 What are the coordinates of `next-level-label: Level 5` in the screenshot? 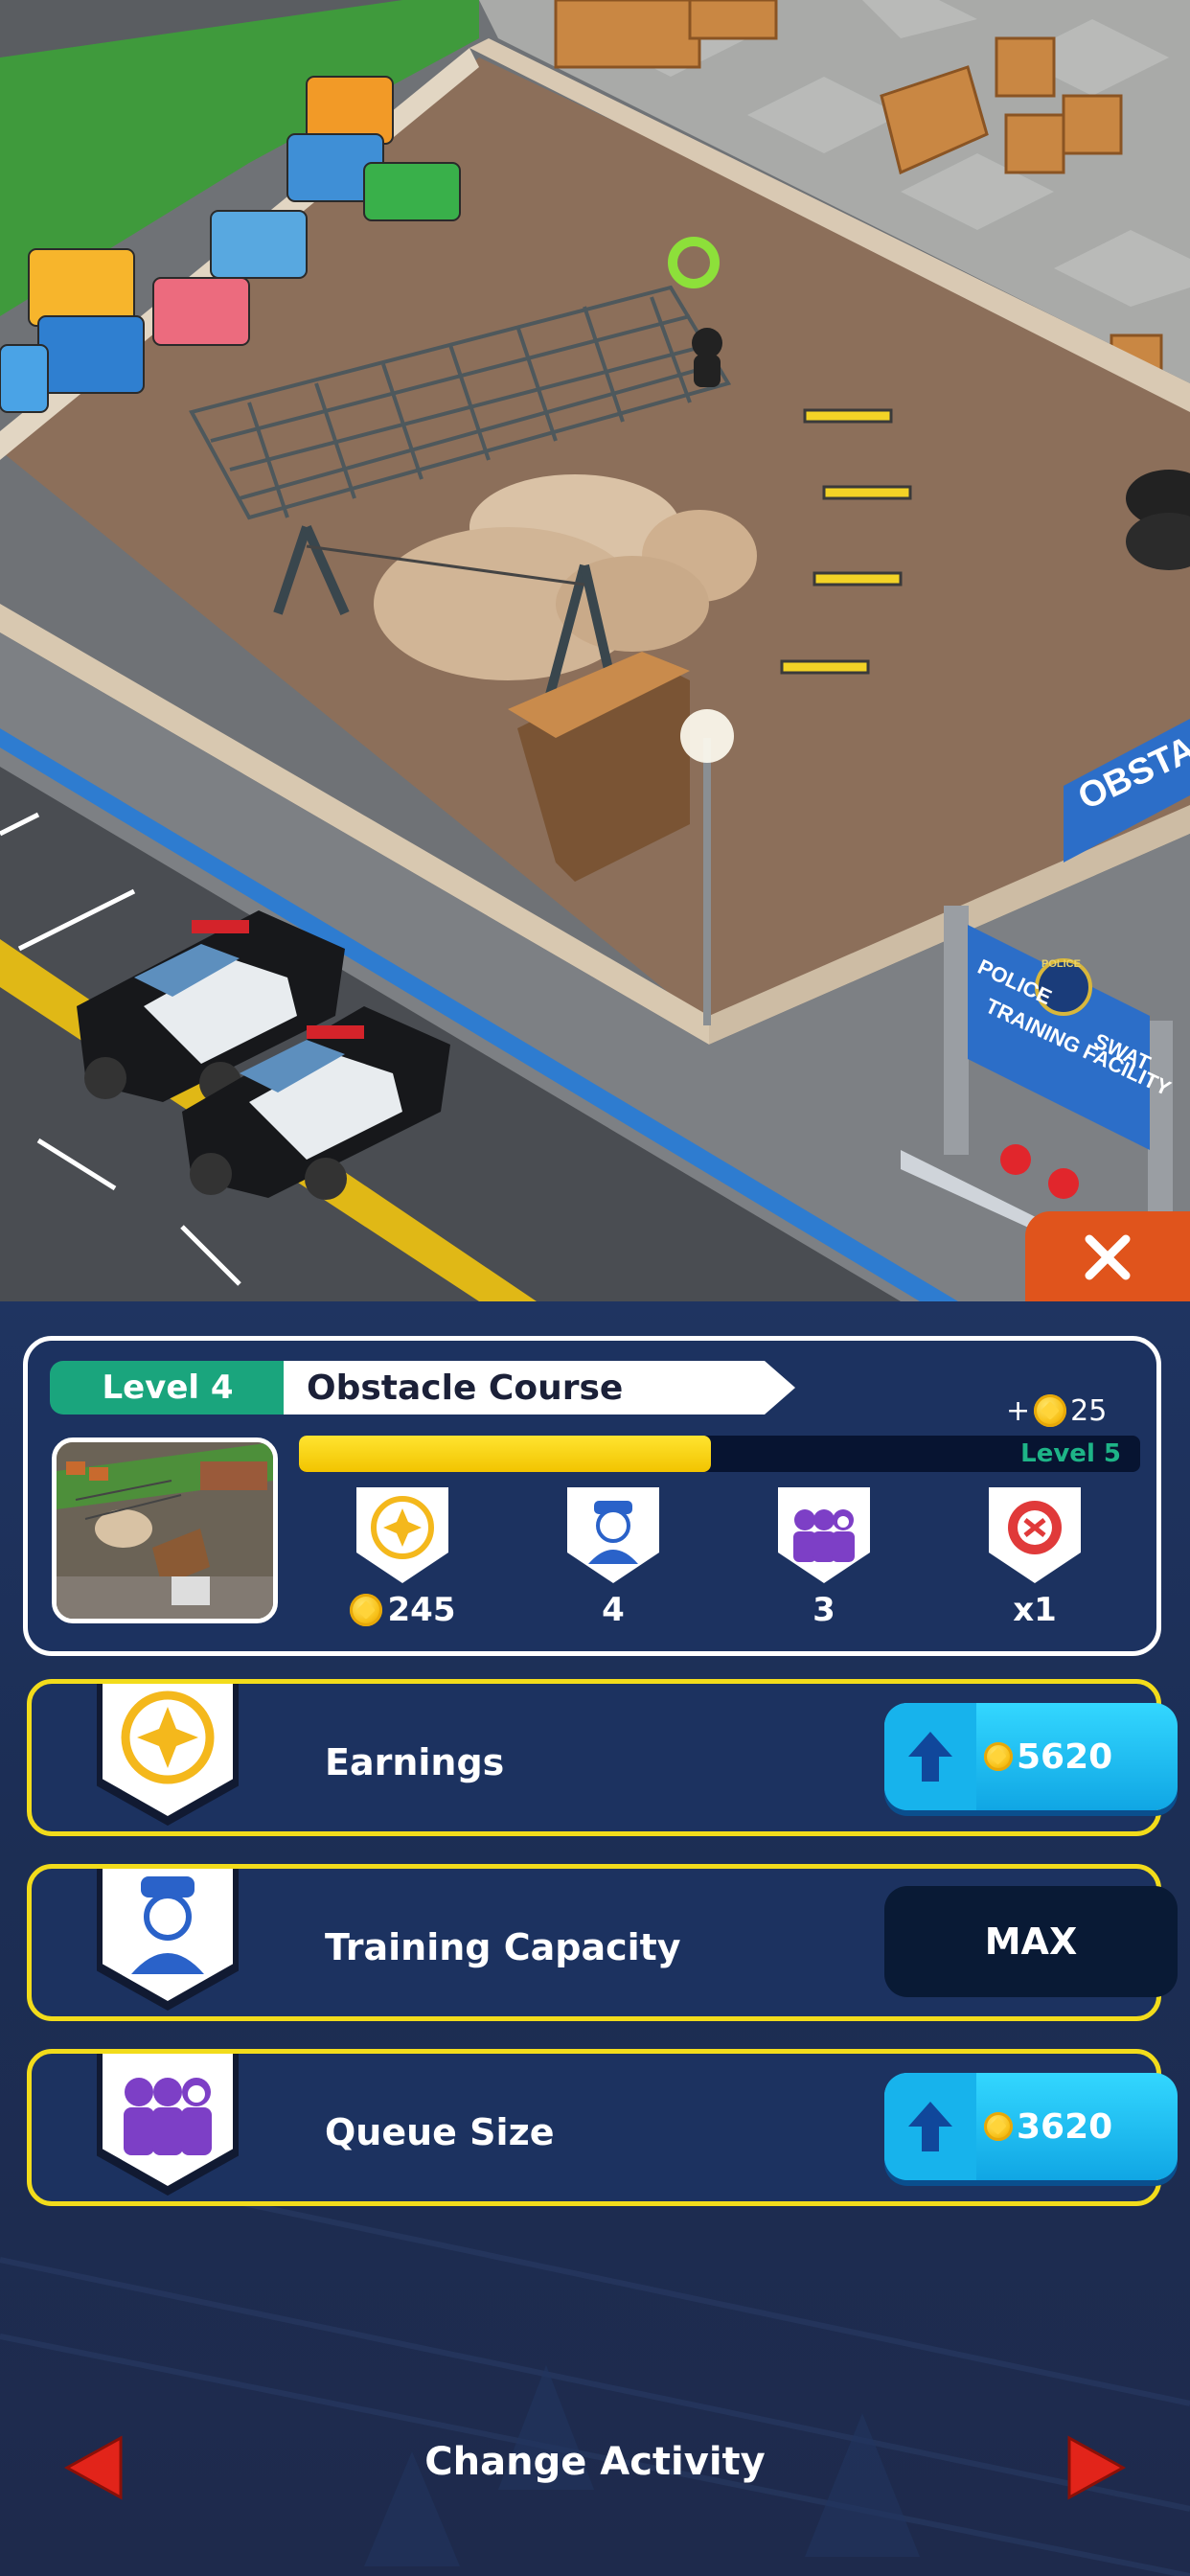 It's located at (1070, 1453).